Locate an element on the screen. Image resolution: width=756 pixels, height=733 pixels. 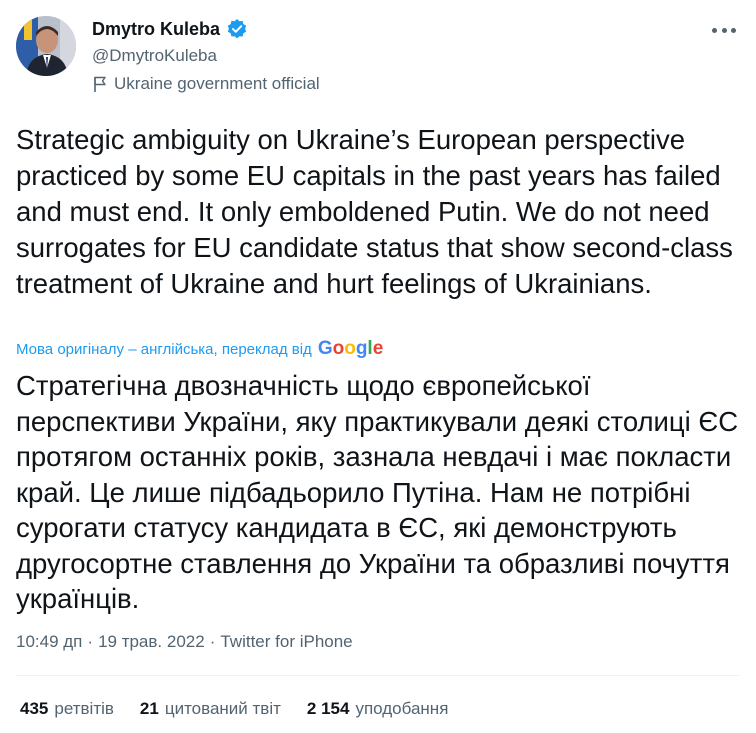
quote-tweets-label: цитований твіт is located at coordinates (222, 708).